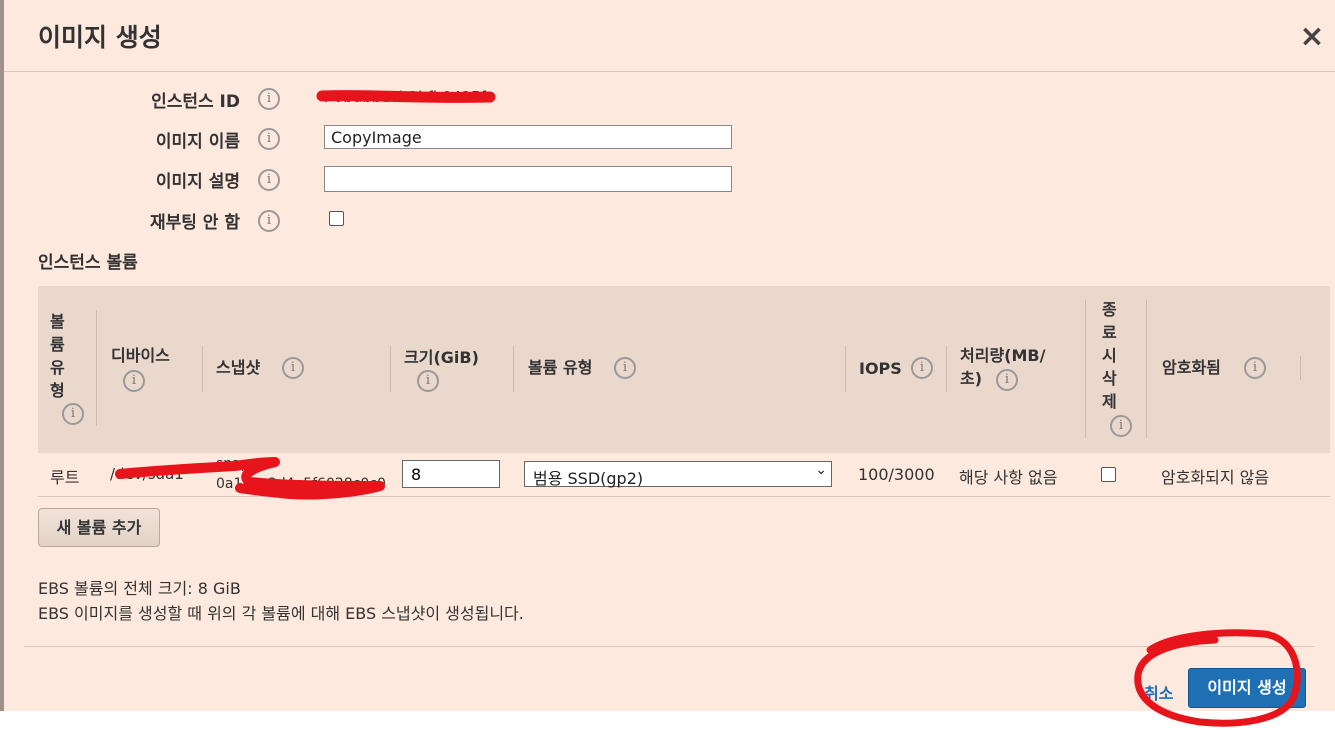 The image size is (1335, 734). I want to click on create-image-button: 이미지 생성, so click(1247, 688).